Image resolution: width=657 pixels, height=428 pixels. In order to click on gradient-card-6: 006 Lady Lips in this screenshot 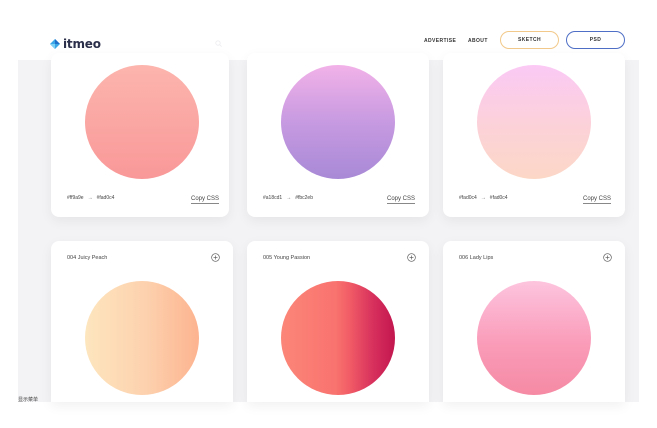, I will do `click(534, 321)`.